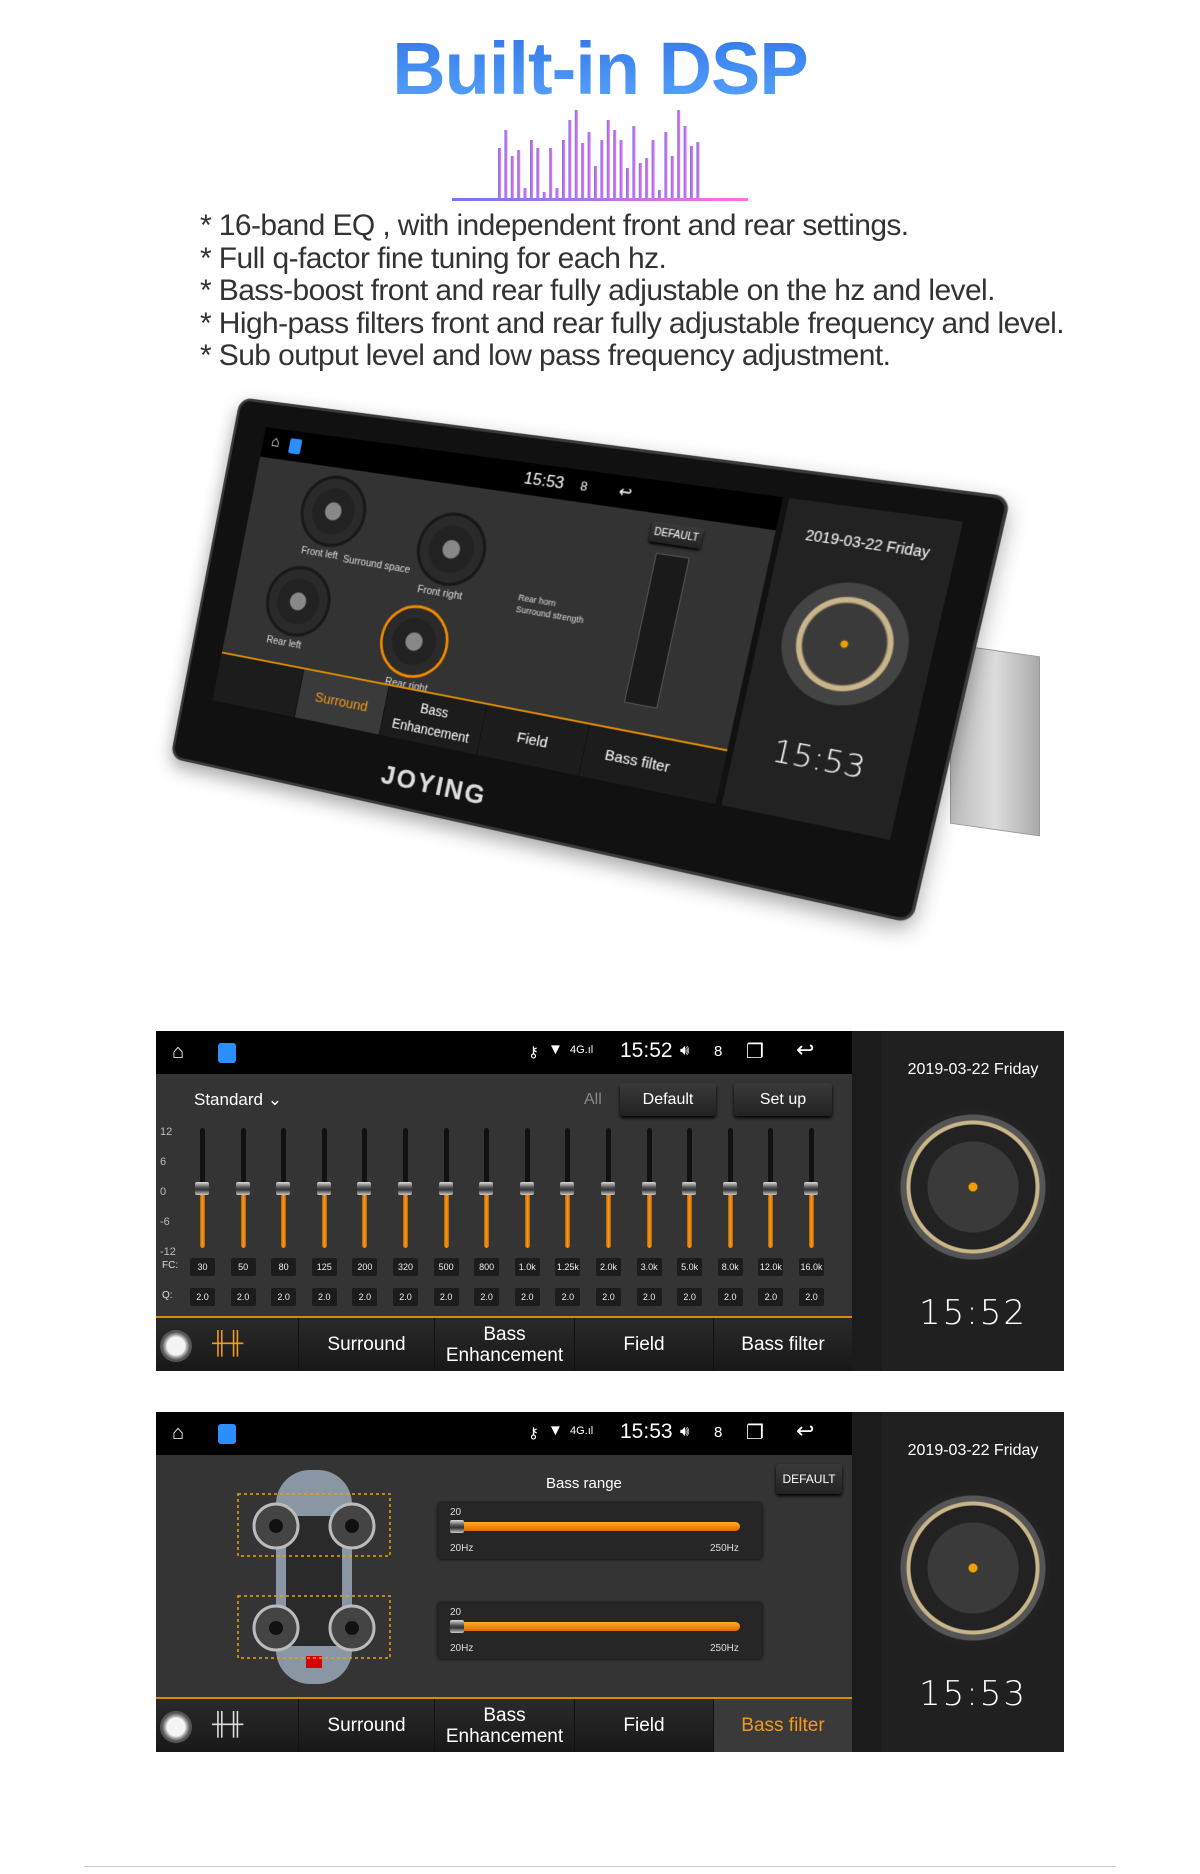  Describe the element at coordinates (284, 1267) in the screenshot. I see `fc-value: 80` at that location.